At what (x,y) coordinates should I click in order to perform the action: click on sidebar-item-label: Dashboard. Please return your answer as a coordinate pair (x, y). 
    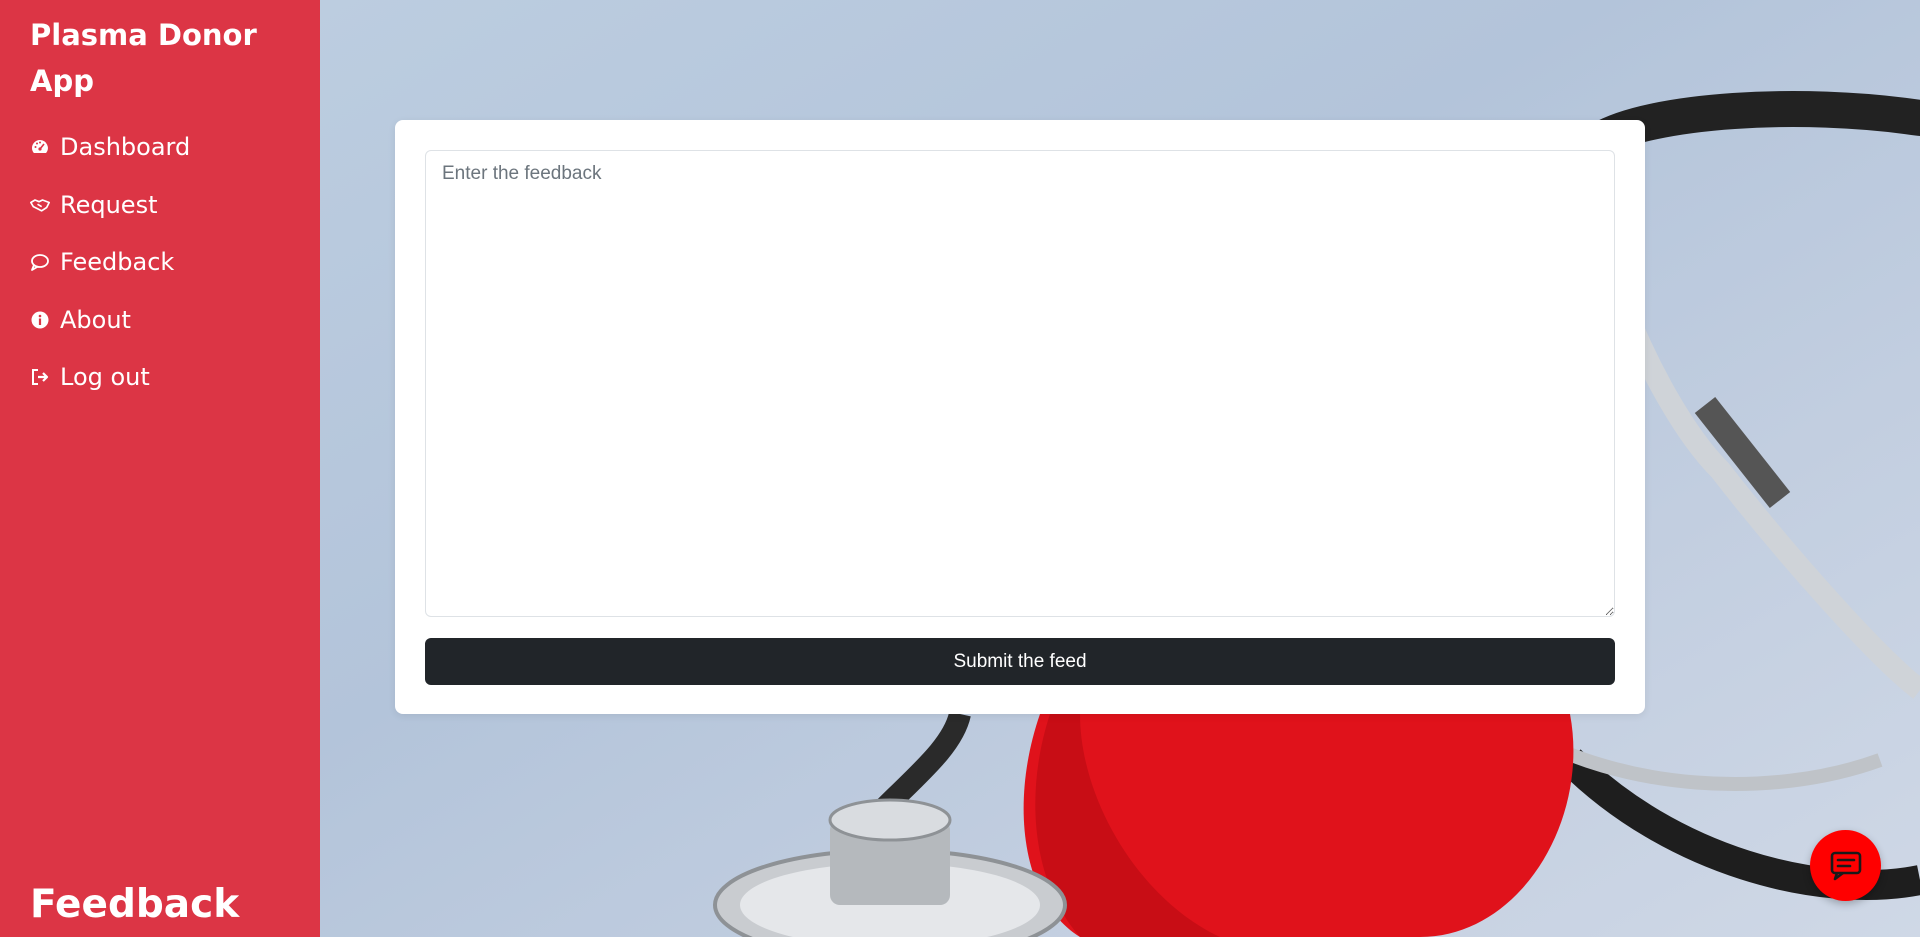
    Looking at the image, I should click on (125, 147).